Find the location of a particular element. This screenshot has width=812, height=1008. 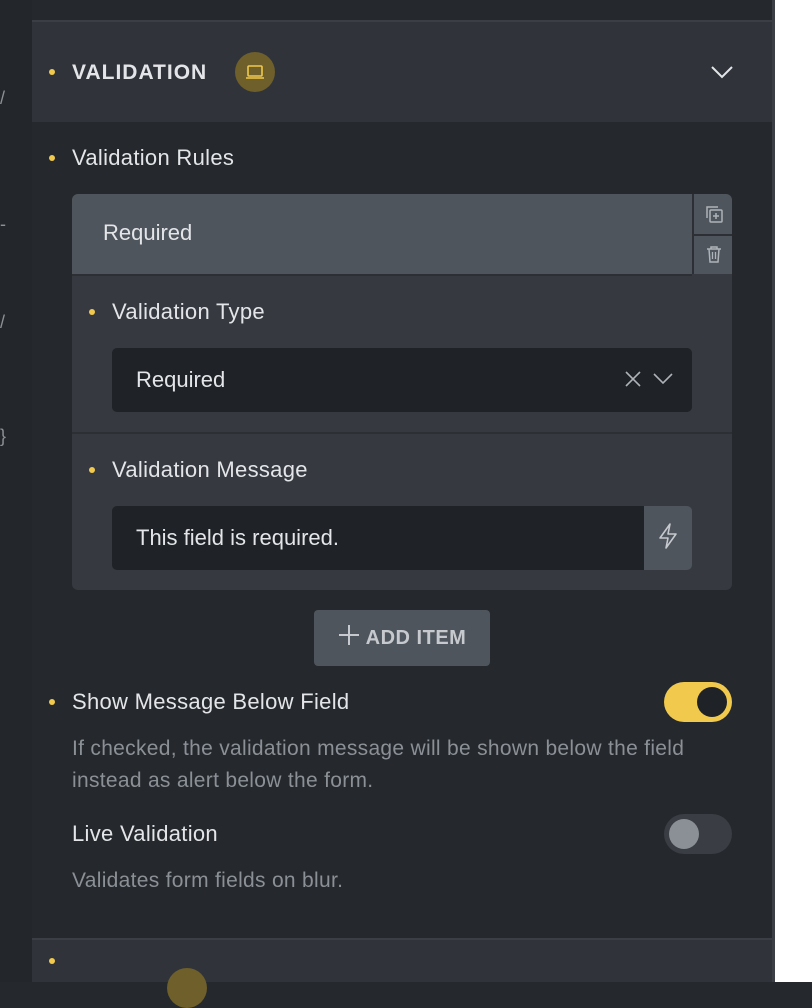

laptop-icon is located at coordinates (255, 72).